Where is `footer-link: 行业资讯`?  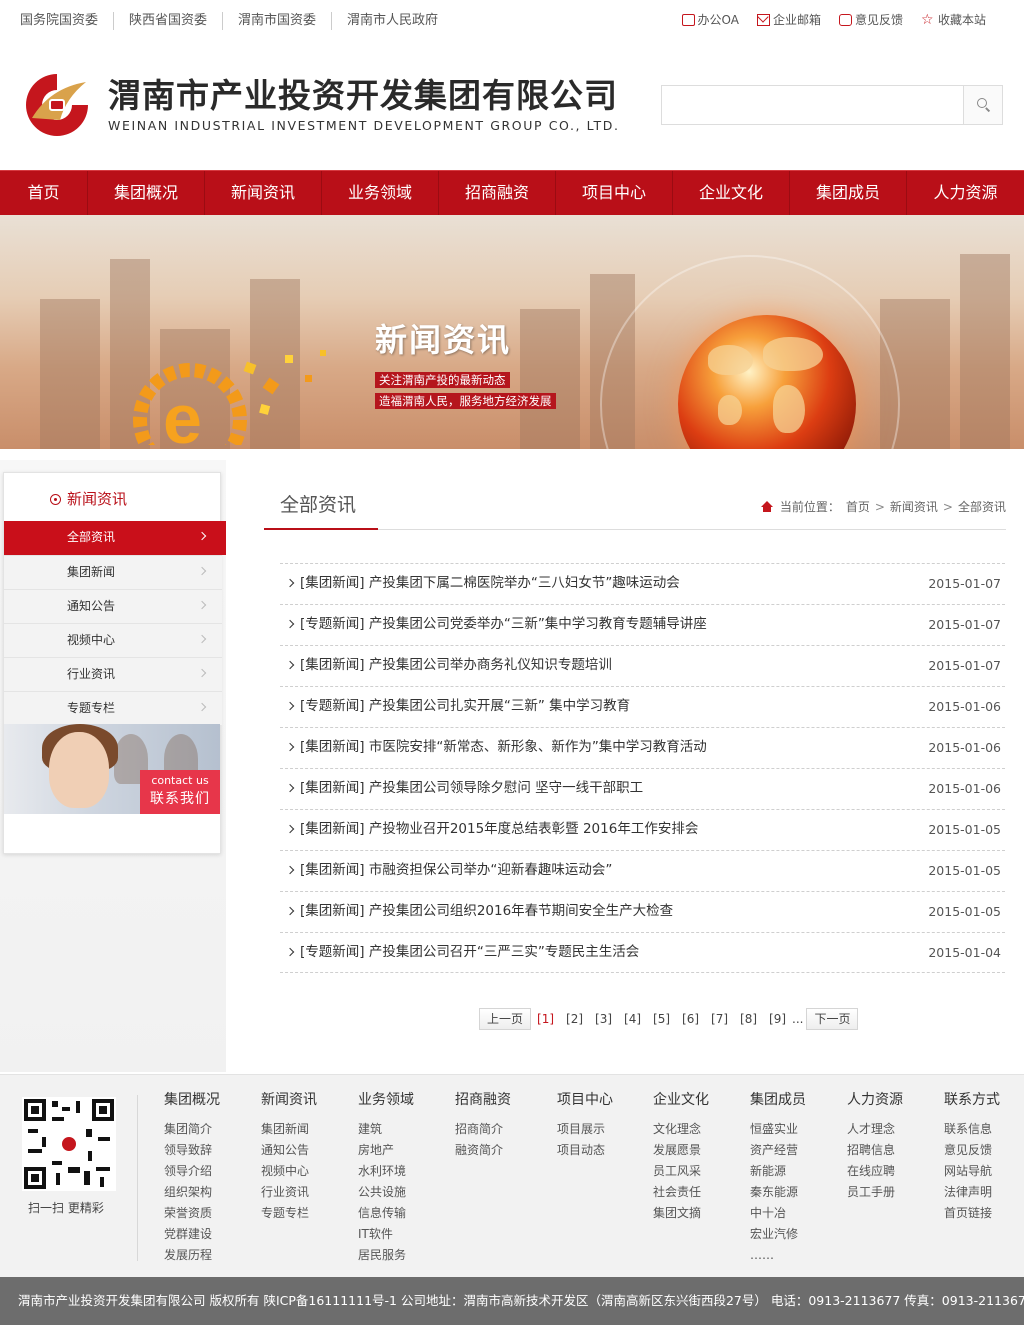 footer-link: 行业资讯 is located at coordinates (289, 1192).